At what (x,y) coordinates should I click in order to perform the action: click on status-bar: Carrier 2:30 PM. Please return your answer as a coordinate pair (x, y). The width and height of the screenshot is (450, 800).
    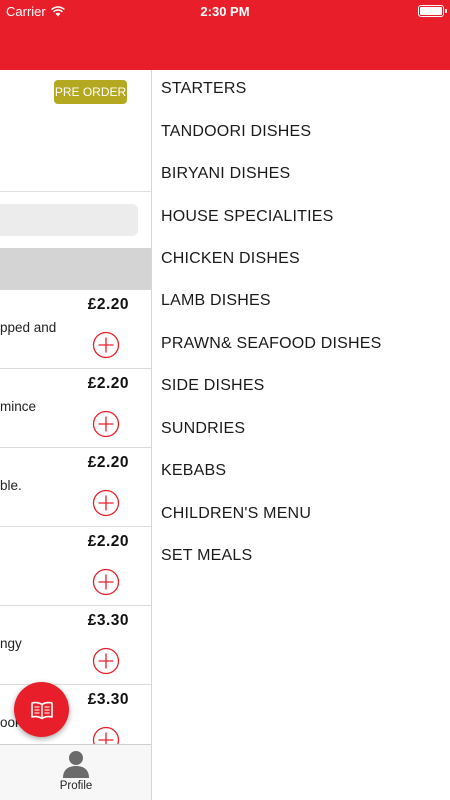
    Looking at the image, I should click on (225, 12).